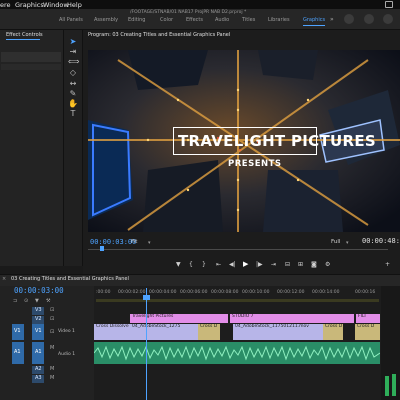 The width and height of the screenshot is (400, 400). What do you see at coordinates (292, 318) in the screenshot?
I see `graphic-clip: STUDIO 7` at bounding box center [292, 318].